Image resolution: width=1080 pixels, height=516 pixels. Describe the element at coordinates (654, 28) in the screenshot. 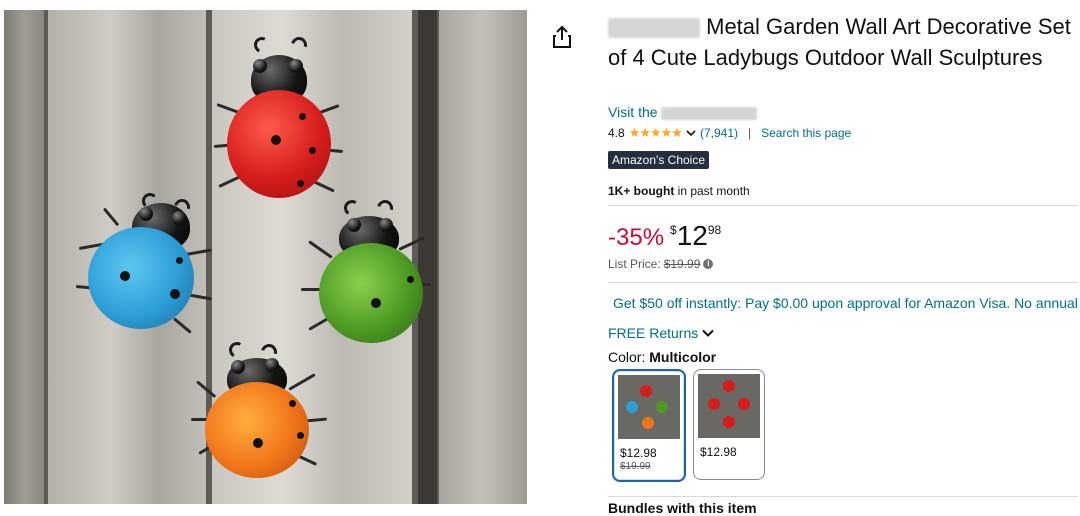

I see `redacted-brand` at that location.